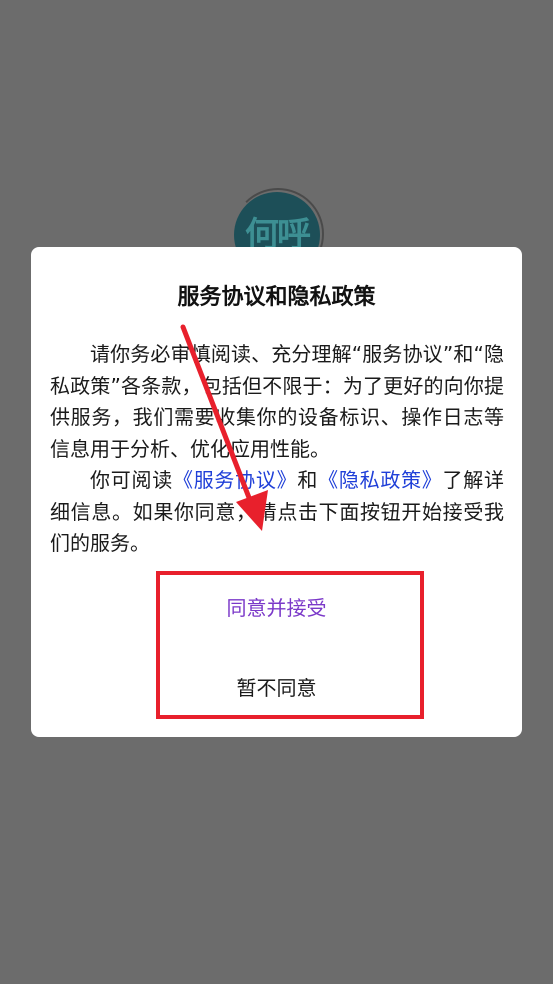 The image size is (553, 984). Describe the element at coordinates (131, 480) in the screenshot. I see `paragraph-2-prefix: 你可阅读` at that location.